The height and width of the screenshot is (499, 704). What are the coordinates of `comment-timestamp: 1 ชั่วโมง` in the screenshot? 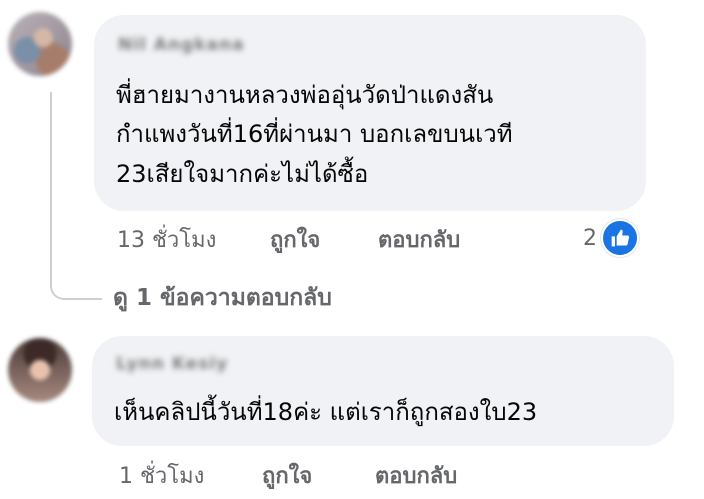 It's located at (161, 475).